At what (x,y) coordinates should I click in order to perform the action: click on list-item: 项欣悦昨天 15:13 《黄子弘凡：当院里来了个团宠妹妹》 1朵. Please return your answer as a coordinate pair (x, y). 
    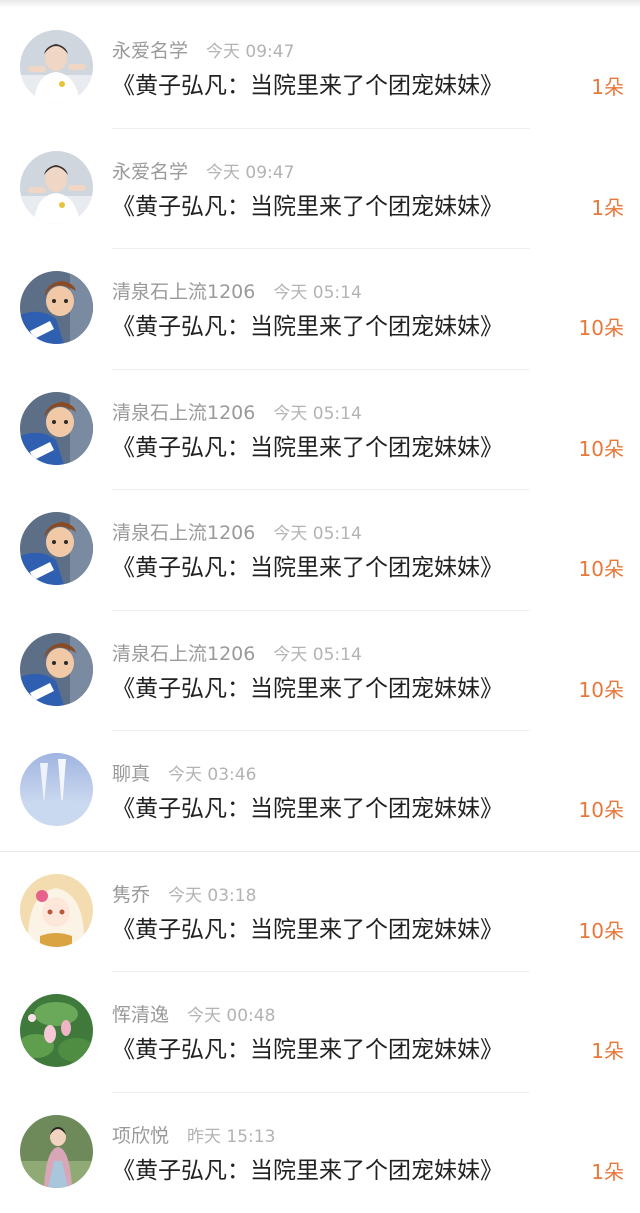
    Looking at the image, I should click on (320, 1153).